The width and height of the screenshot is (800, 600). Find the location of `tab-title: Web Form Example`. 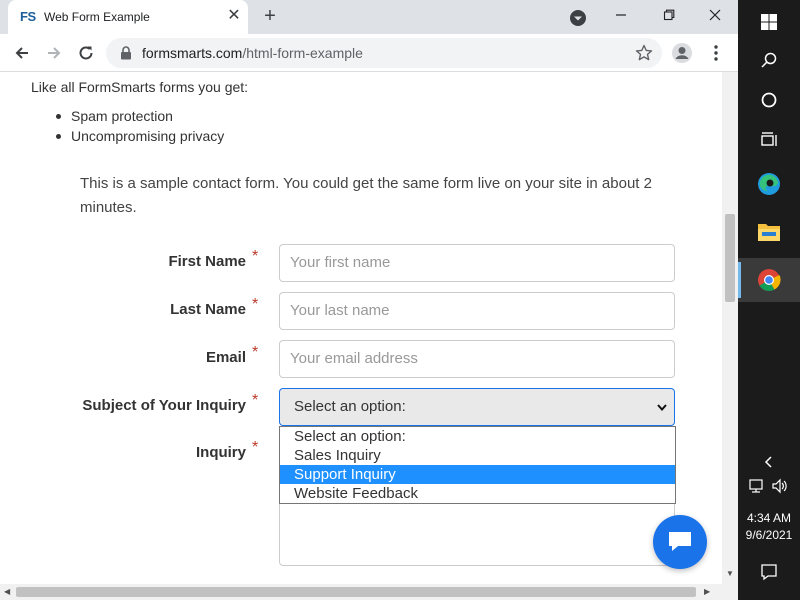

tab-title: Web Form Example is located at coordinates (97, 17).